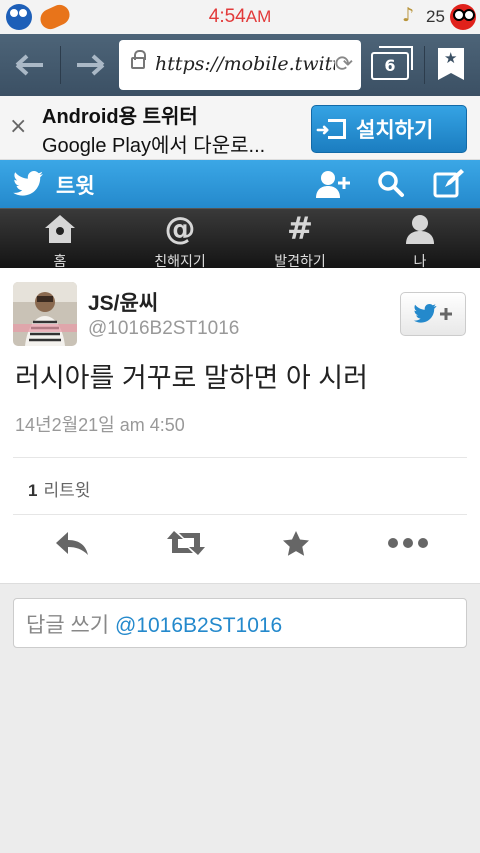 This screenshot has width=480, height=853. Describe the element at coordinates (449, 184) in the screenshot. I see `compose-icon` at that location.